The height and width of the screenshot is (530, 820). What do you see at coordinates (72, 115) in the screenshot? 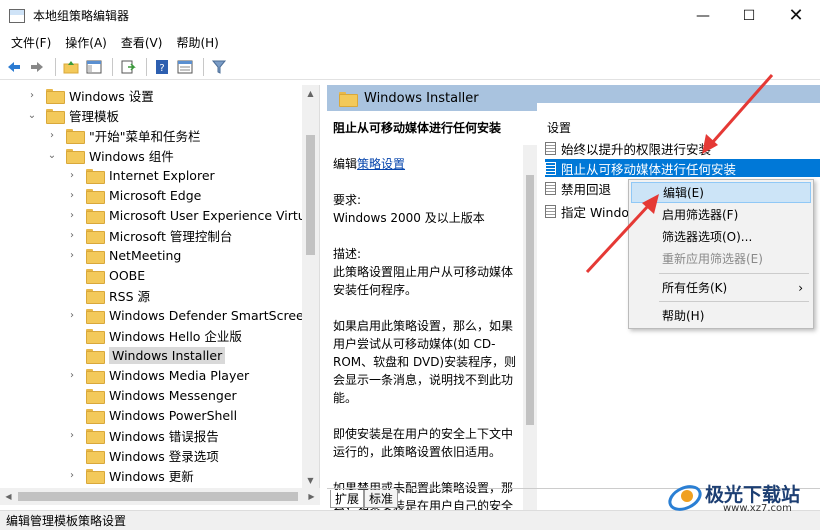
I see `tree-item: ⌄ 管理模板` at bounding box center [72, 115].